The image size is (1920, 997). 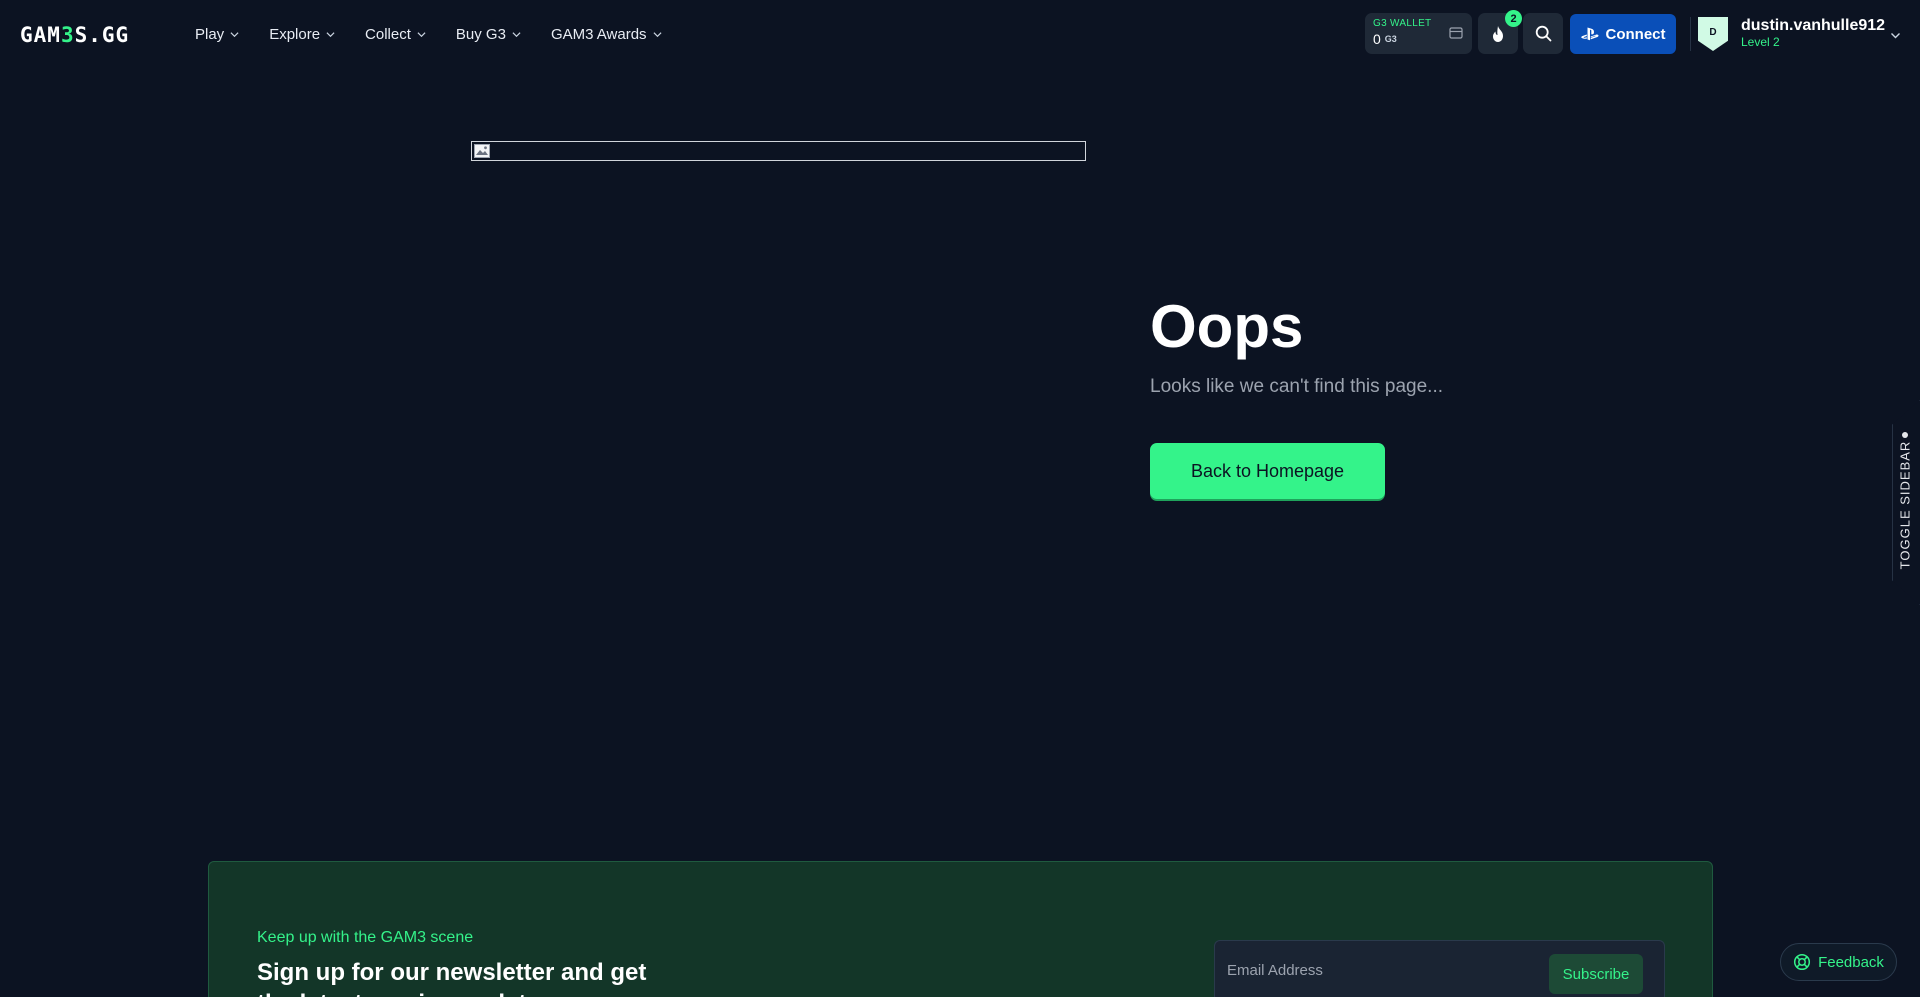 I want to click on search-button, so click(x=1543, y=33).